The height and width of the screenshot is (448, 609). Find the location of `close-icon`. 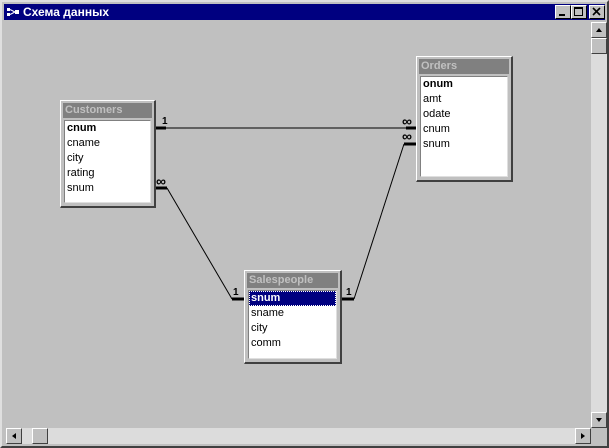

close-icon is located at coordinates (596, 11).